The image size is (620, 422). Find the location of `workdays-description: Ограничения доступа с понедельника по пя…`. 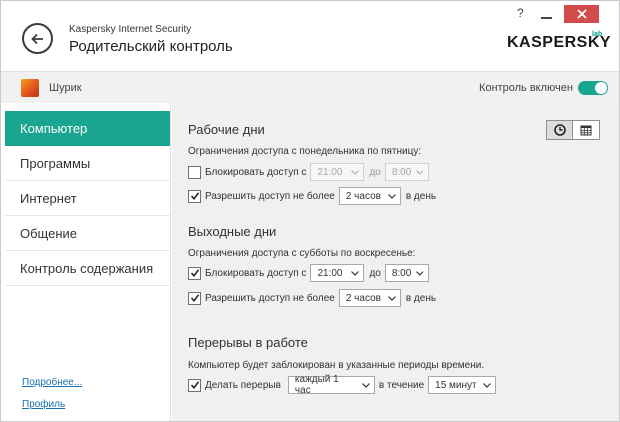

workdays-description: Ограничения доступа с понедельника по пя… is located at coordinates (305, 151).